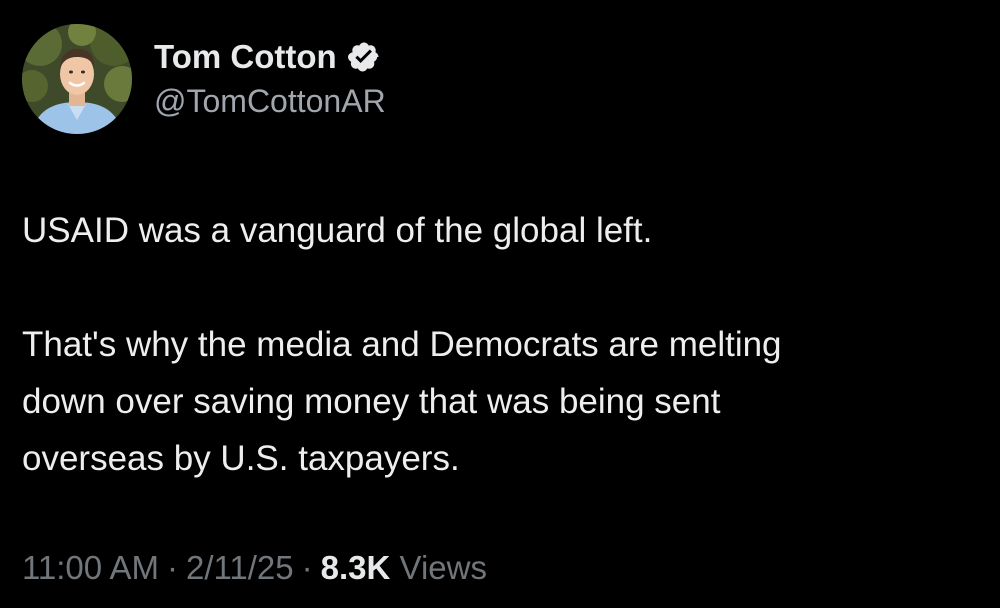 The height and width of the screenshot is (608, 1000). What do you see at coordinates (270, 79) in the screenshot?
I see `author-info: Tom Cotton @TomCottonAR` at bounding box center [270, 79].